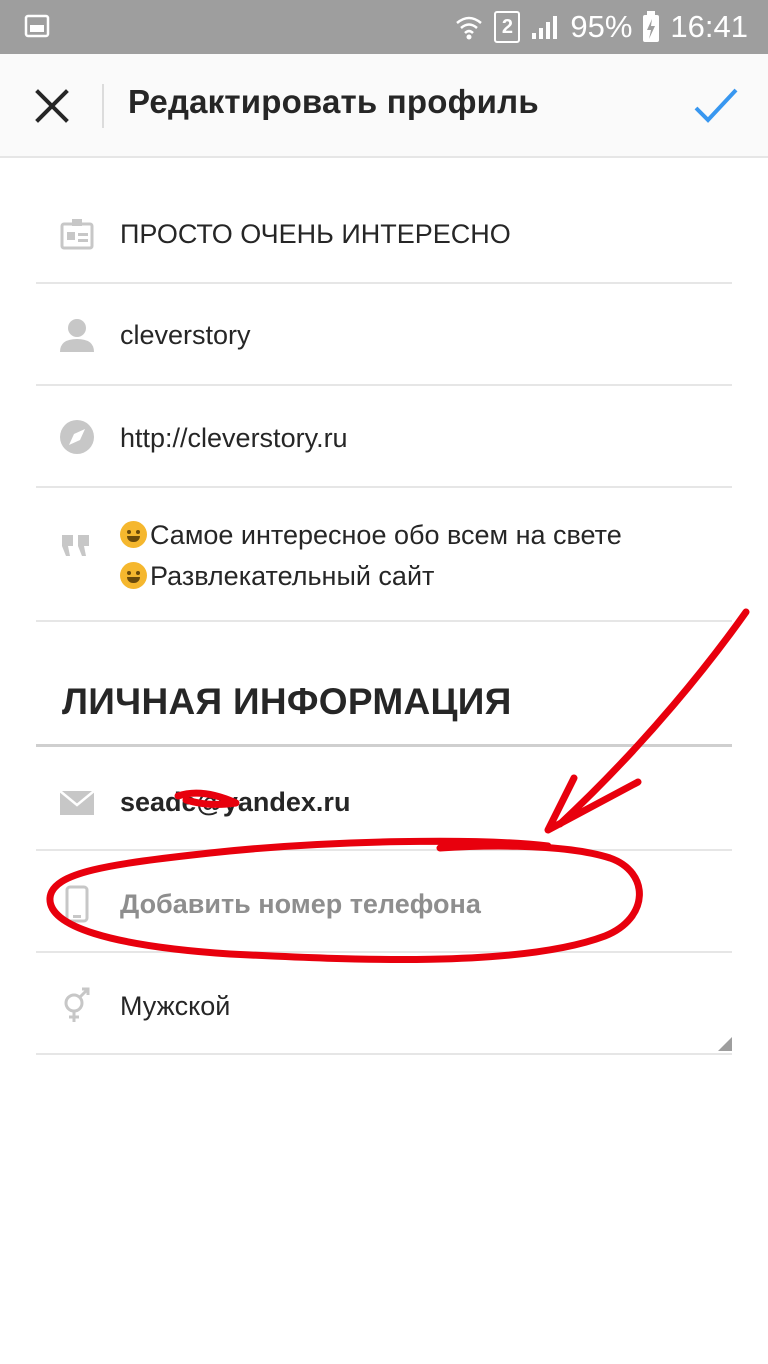 The width and height of the screenshot is (768, 1364). I want to click on bio-line-2-text: Развлекательный сайт, so click(292, 576).